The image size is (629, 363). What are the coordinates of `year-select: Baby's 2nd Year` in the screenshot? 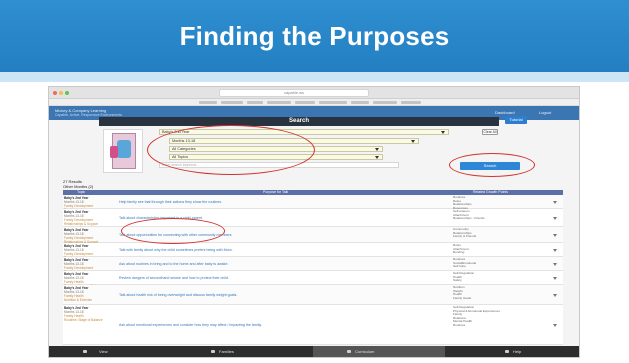 It's located at (304, 132).